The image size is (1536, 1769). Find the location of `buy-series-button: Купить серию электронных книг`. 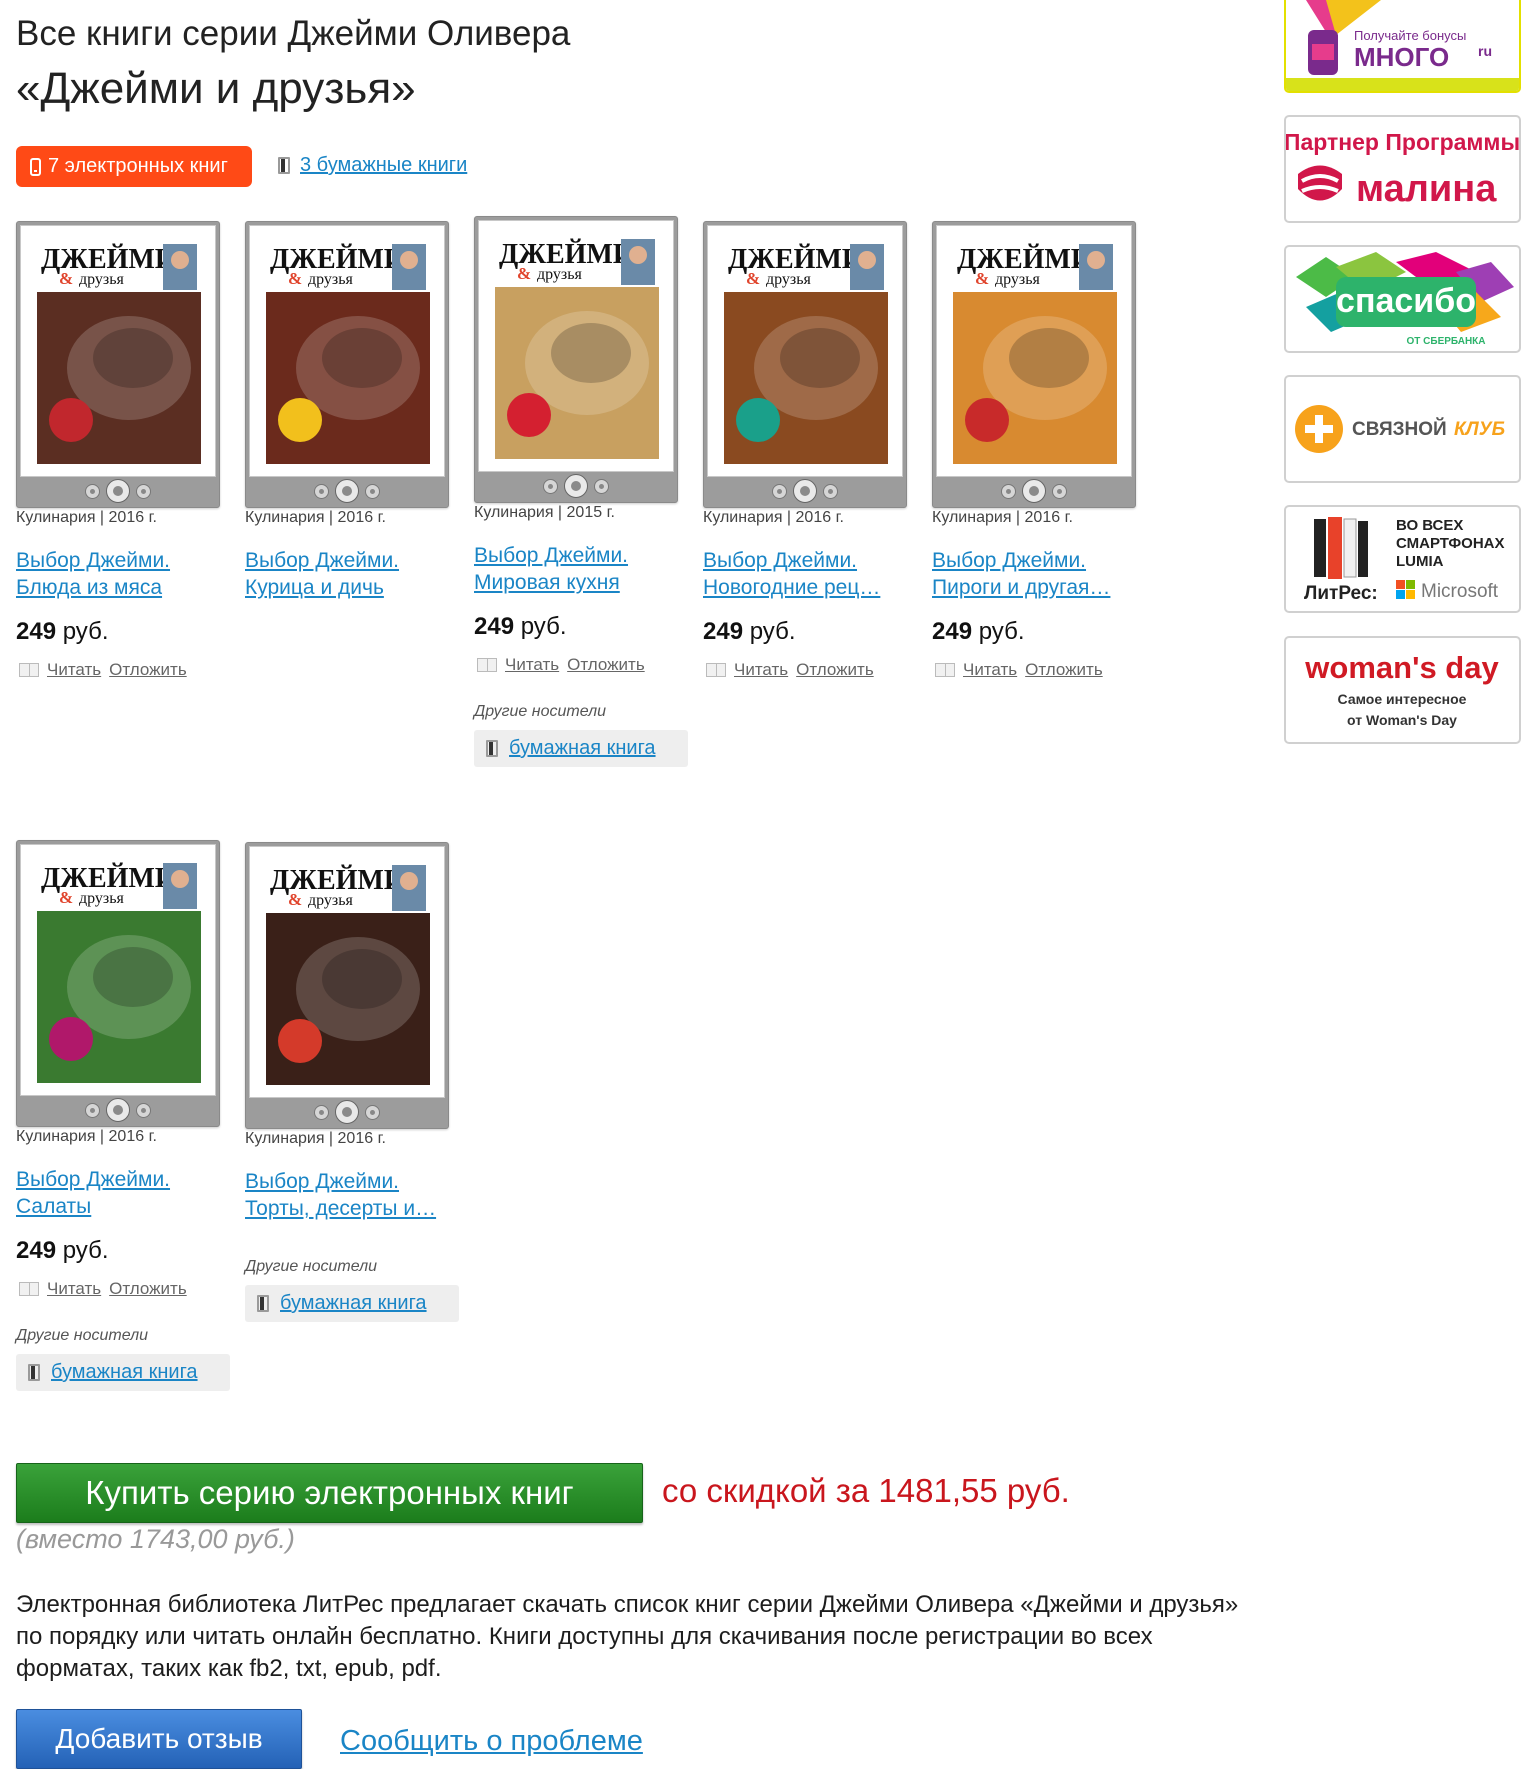

buy-series-button: Купить серию электронных книг is located at coordinates (329, 1493).